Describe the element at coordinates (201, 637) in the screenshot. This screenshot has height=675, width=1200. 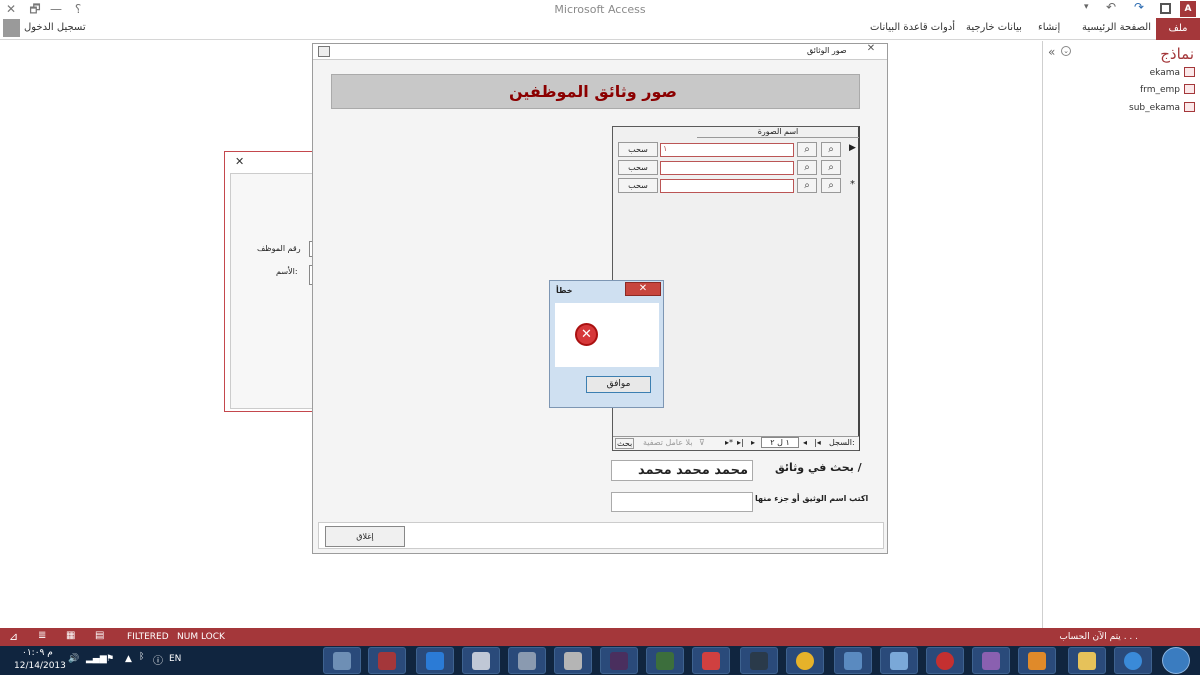
I see `numlock-indicator: NUM LOCK` at that location.